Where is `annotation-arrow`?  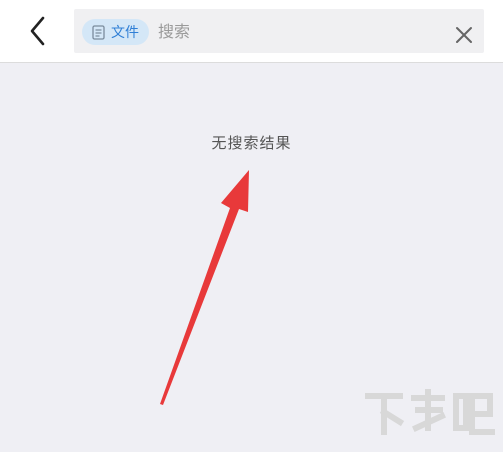
annotation-arrow is located at coordinates (204, 287).